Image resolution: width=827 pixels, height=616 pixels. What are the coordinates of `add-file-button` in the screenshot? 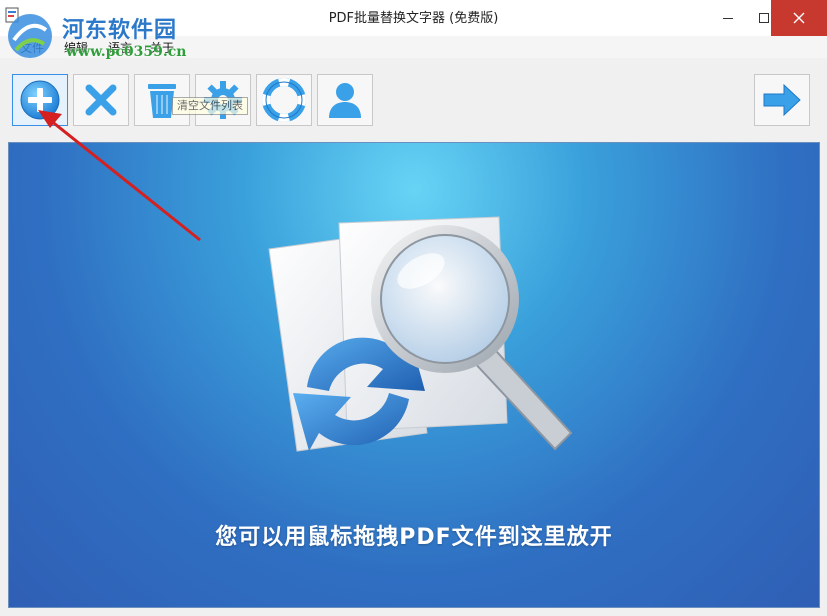 It's located at (40, 100).